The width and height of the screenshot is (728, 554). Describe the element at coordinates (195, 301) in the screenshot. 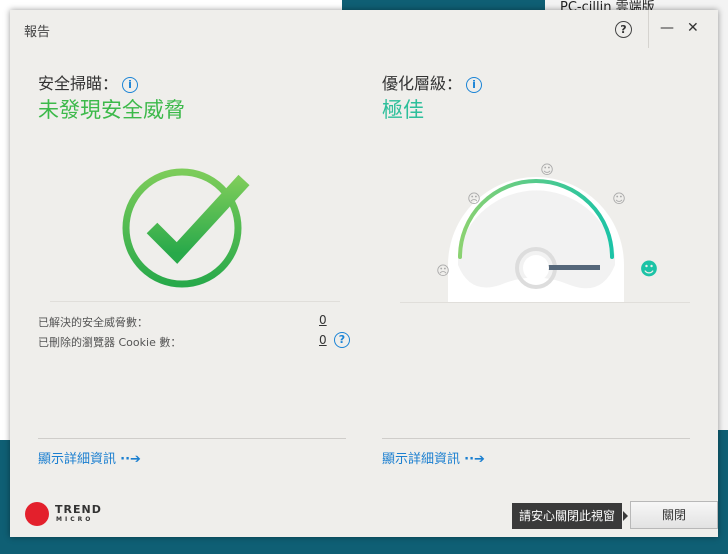

I see `security-divider` at that location.